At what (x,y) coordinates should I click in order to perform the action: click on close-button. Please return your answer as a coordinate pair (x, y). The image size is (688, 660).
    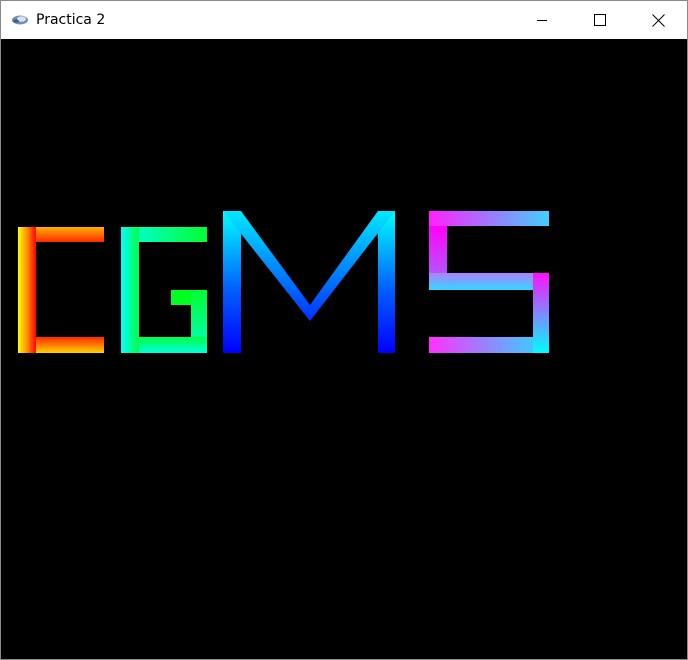
    Looking at the image, I should click on (658, 20).